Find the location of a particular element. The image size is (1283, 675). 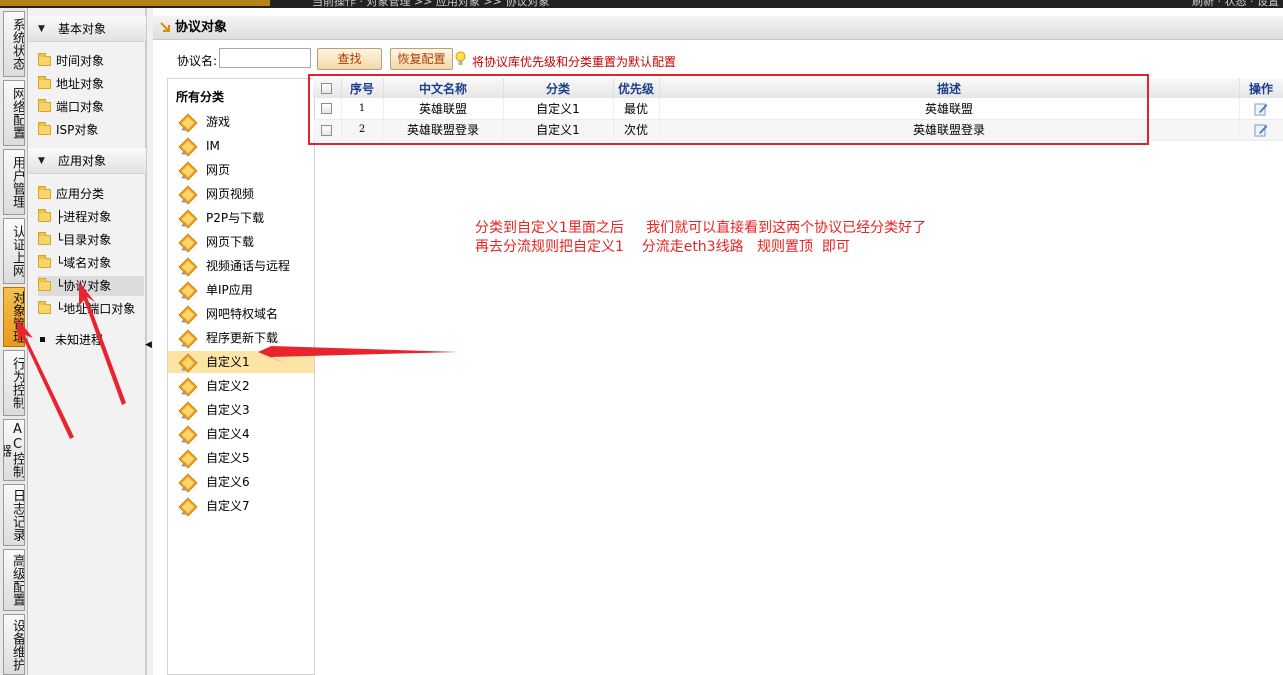

category-label: IM is located at coordinates (213, 146).